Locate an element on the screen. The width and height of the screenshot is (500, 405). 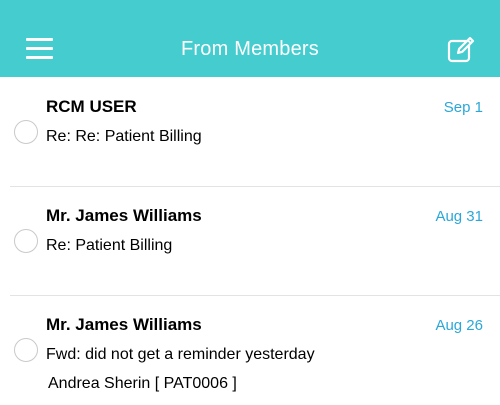
message-date: Sep 1 is located at coordinates (463, 107).